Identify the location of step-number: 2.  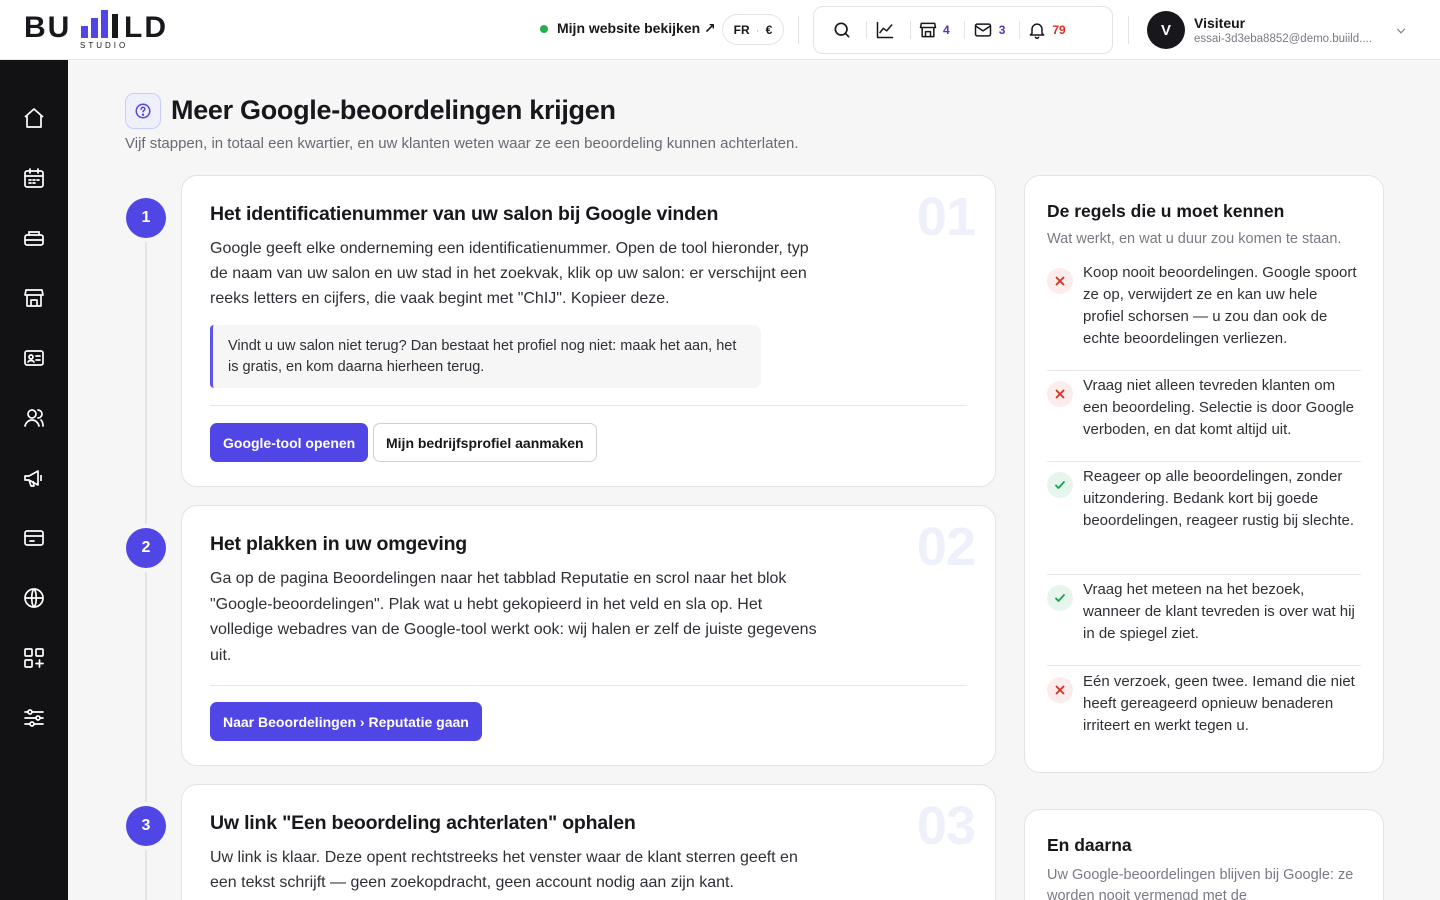
(146, 548).